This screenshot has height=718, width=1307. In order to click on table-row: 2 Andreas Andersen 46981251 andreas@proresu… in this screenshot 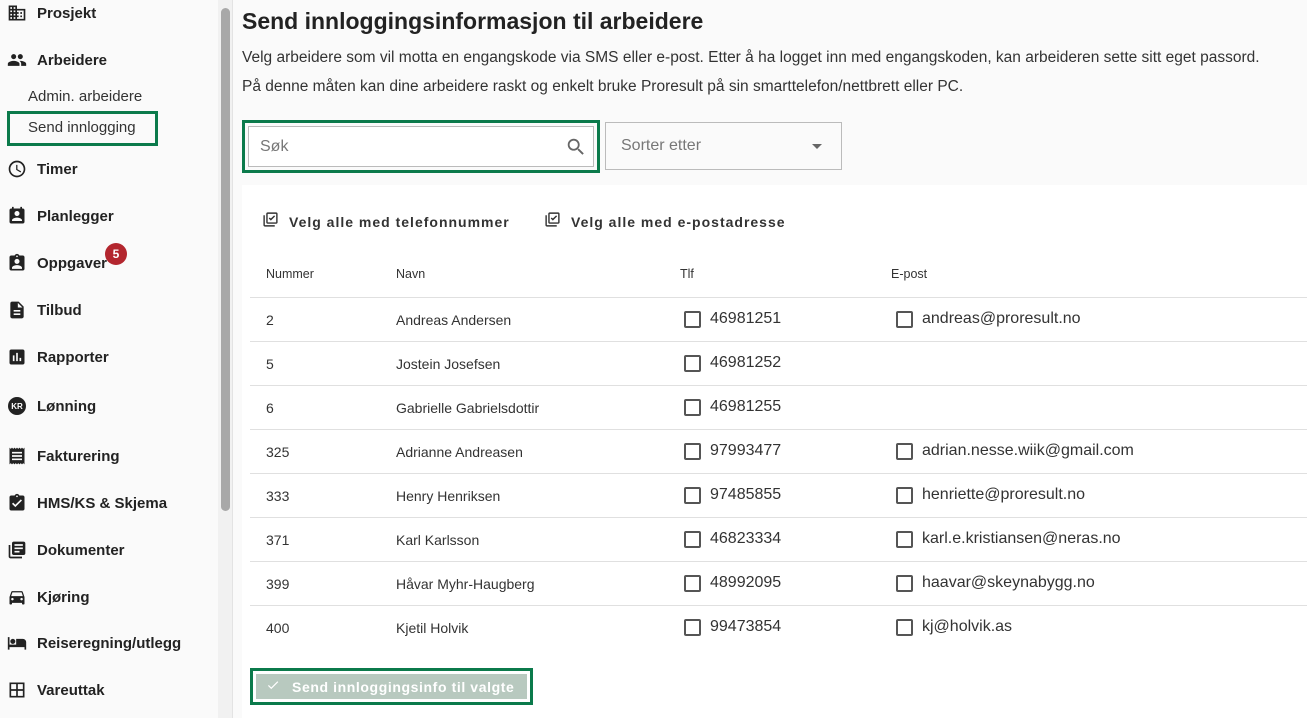, I will do `click(778, 319)`.